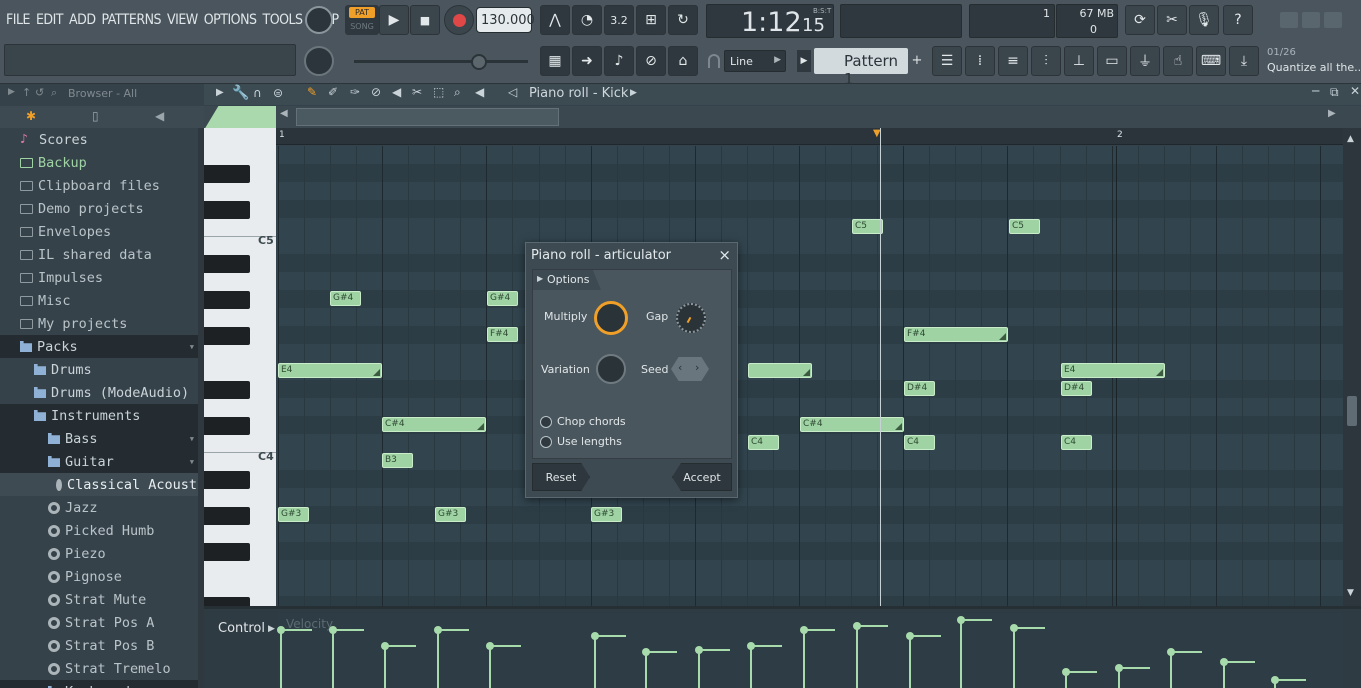 The height and width of the screenshot is (688, 1361). I want to click on pencil-icon: ✎, so click(312, 92).